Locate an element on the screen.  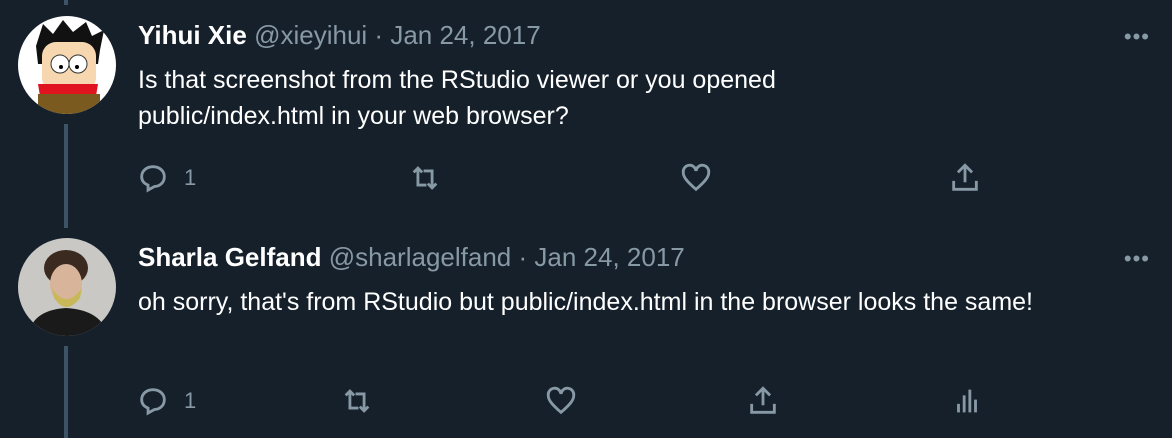
analytics-button is located at coordinates (967, 401).